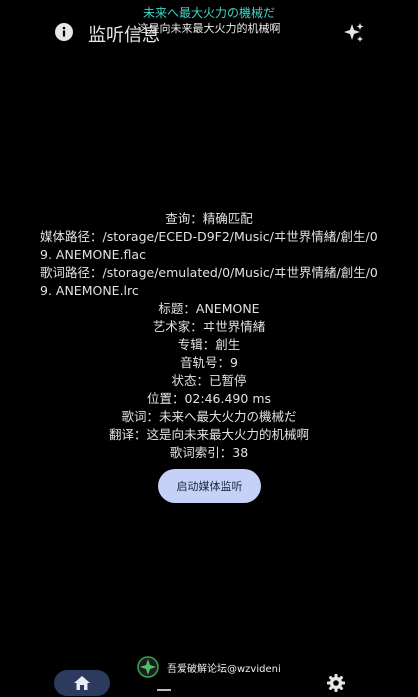  What do you see at coordinates (124, 35) in the screenshot?
I see `page-title: 监听信息` at bounding box center [124, 35].